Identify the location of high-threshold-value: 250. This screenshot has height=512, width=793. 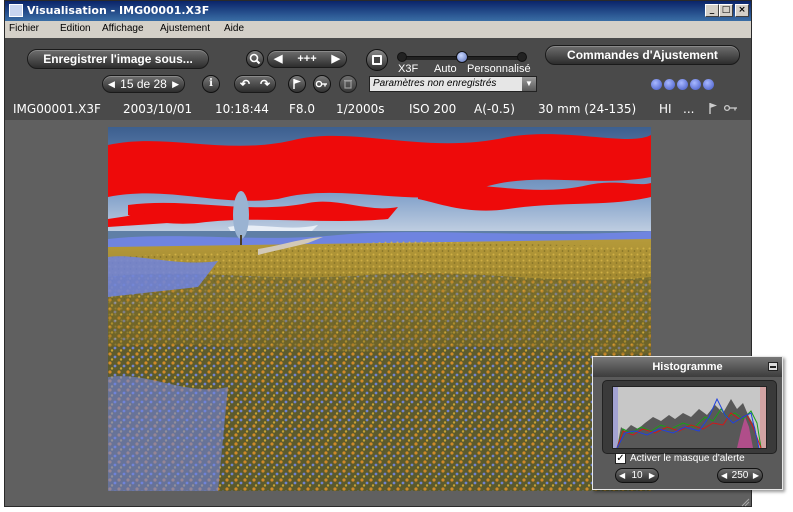
(740, 475).